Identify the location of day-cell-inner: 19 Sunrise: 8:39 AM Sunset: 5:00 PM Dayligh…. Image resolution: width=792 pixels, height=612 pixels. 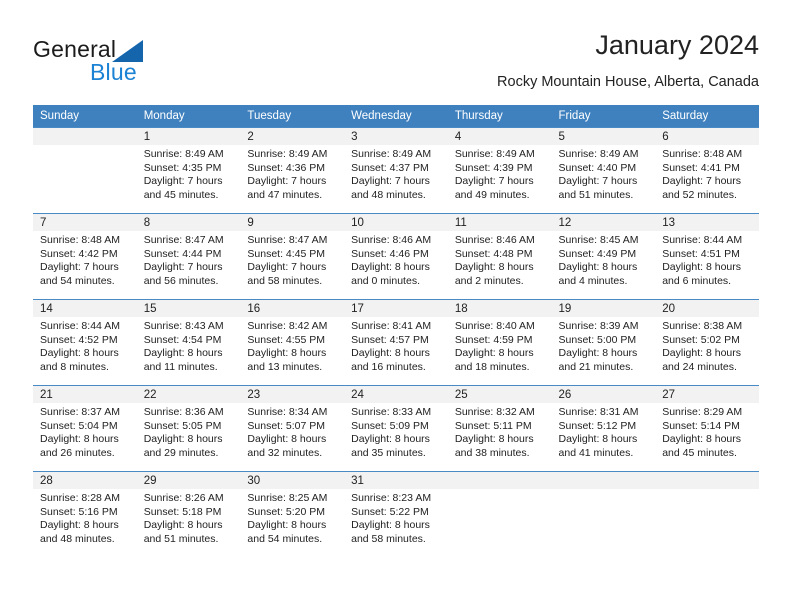
(603, 342).